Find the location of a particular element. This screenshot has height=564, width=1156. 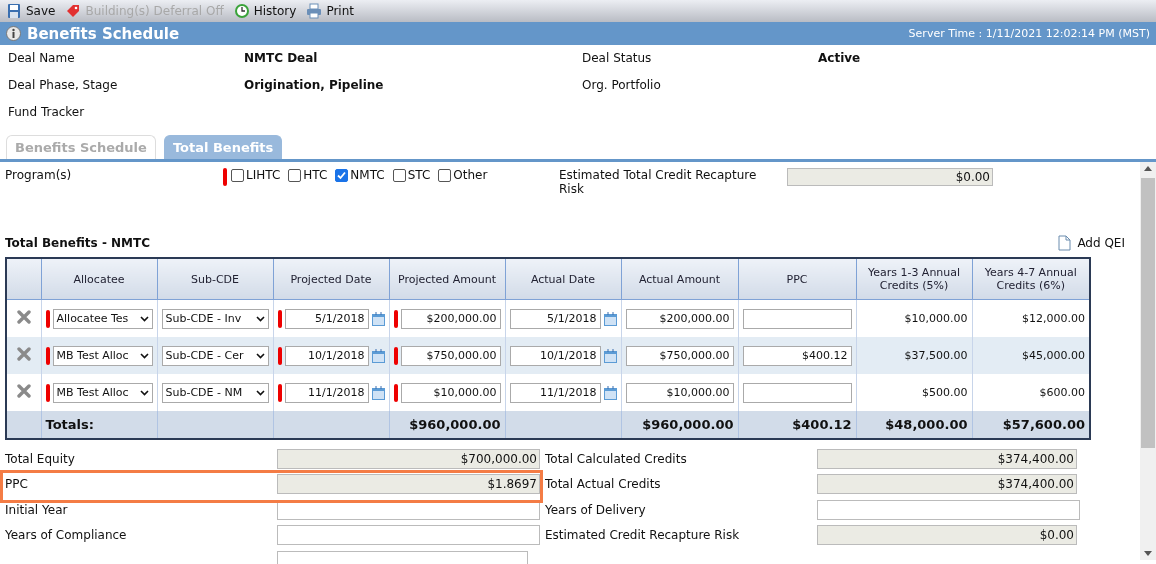

scrollbar is located at coordinates (1148, 361).